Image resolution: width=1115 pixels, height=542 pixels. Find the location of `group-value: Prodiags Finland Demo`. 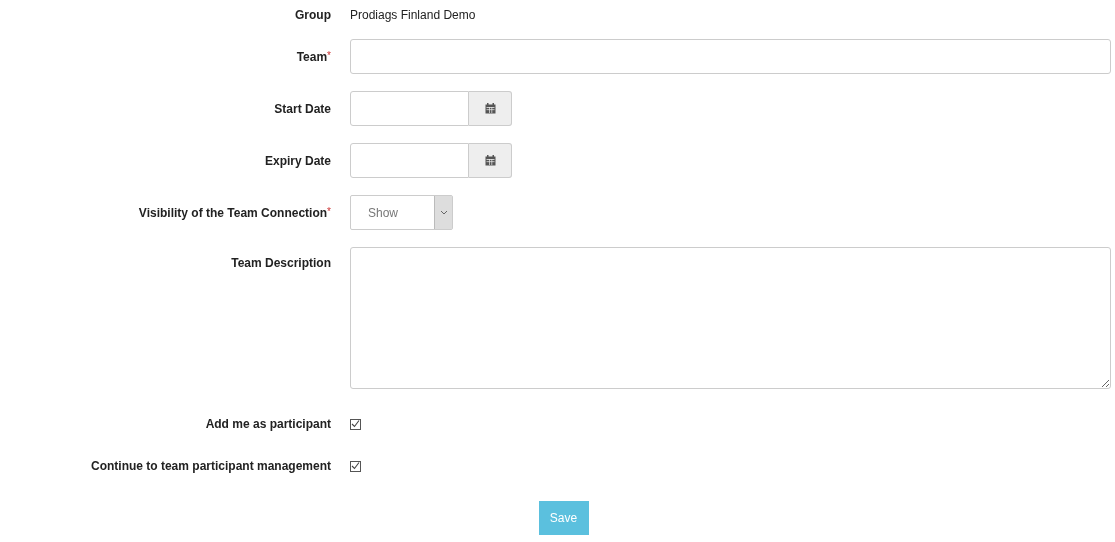

group-value: Prodiags Finland Demo is located at coordinates (413, 15).